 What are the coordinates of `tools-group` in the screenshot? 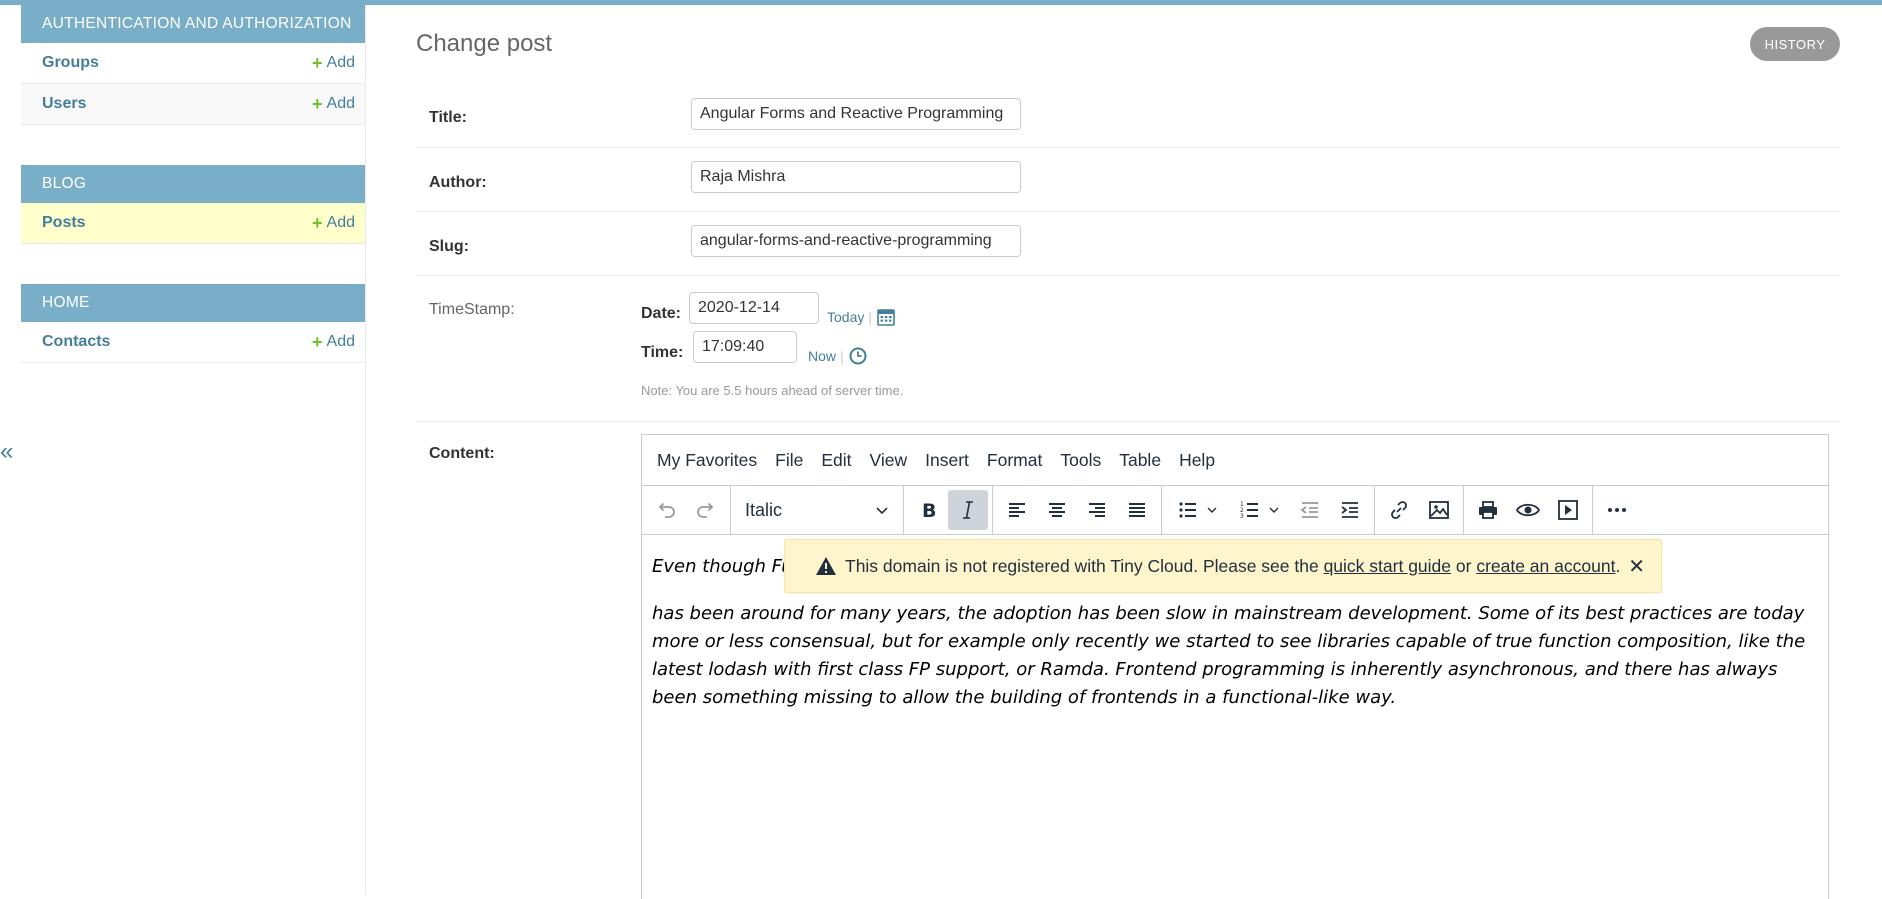 It's located at (1528, 510).